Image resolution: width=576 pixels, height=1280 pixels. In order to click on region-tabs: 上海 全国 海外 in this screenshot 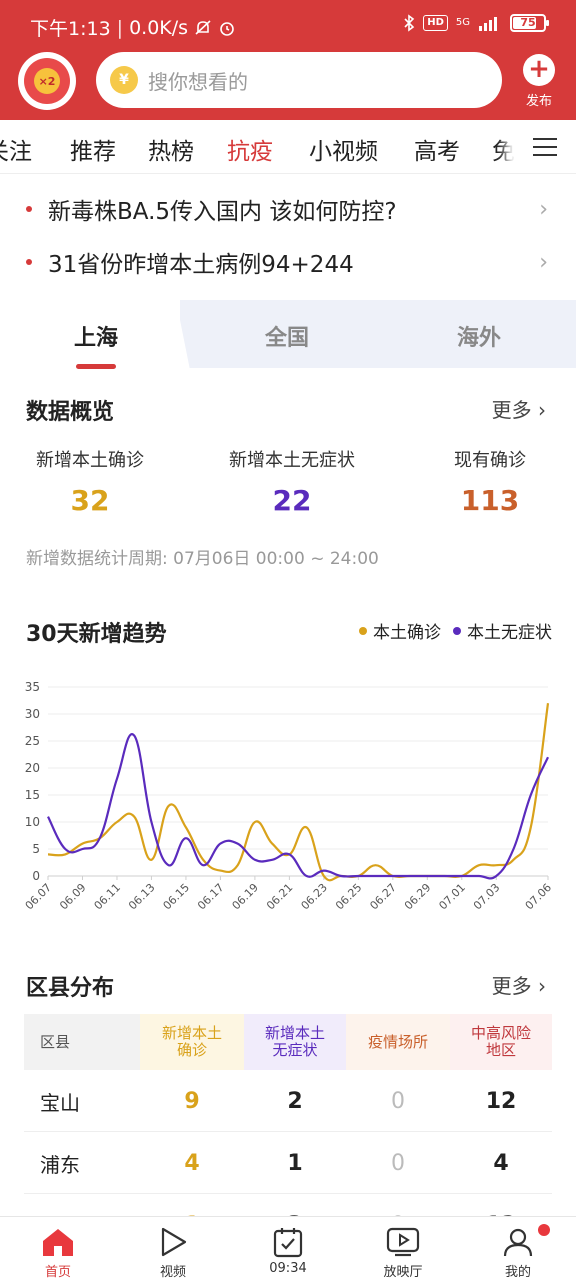, I will do `click(288, 335)`.